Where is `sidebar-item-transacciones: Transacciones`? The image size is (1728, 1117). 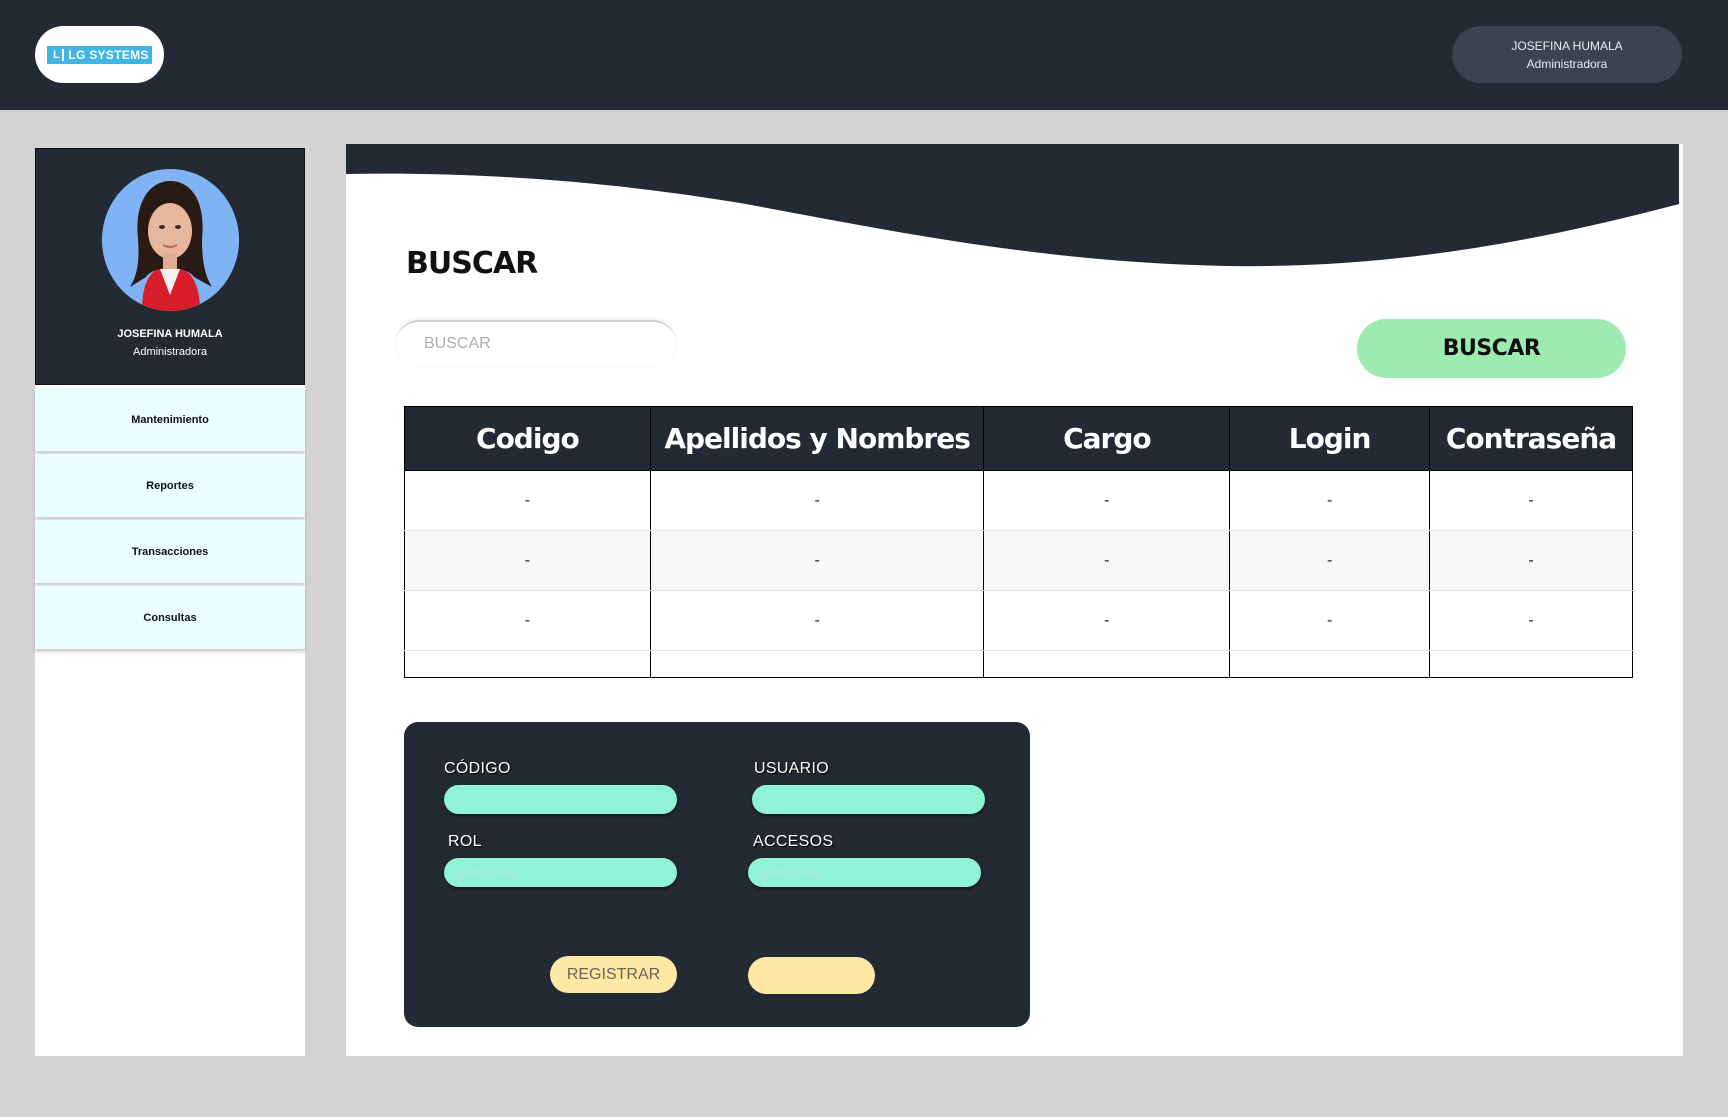 sidebar-item-transacciones: Transacciones is located at coordinates (170, 551).